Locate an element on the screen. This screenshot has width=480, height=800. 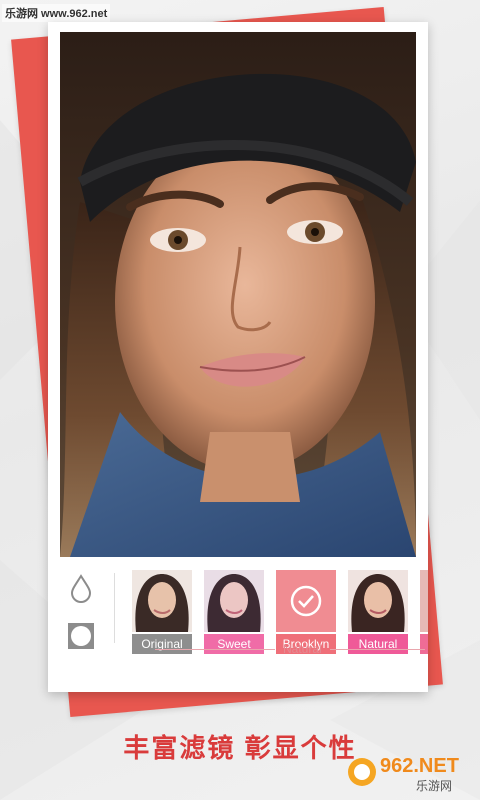
filter-toolbar: Original Sweet Brooklyn Natural is located at coordinates (238, 612).